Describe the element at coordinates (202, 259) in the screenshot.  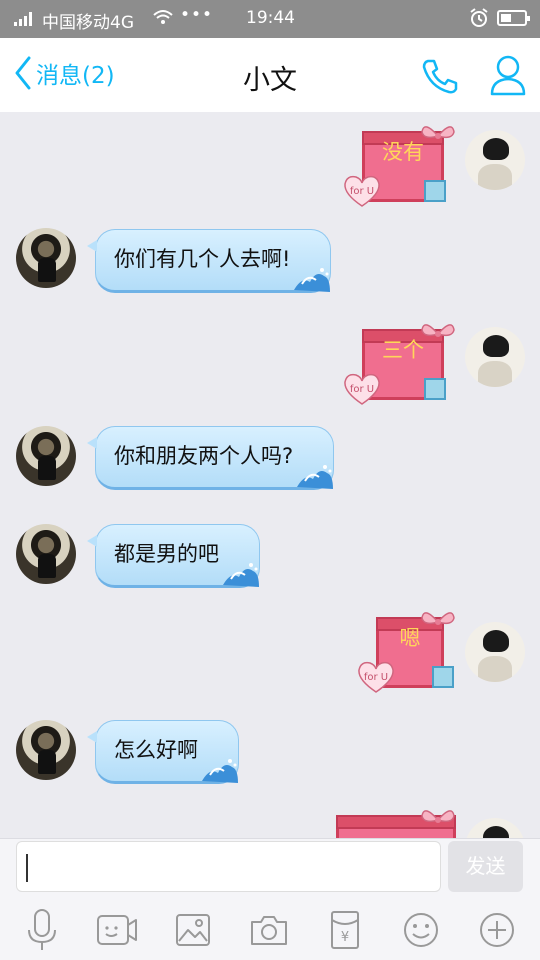
I see `message-text: 你们有几个人去啊!` at that location.